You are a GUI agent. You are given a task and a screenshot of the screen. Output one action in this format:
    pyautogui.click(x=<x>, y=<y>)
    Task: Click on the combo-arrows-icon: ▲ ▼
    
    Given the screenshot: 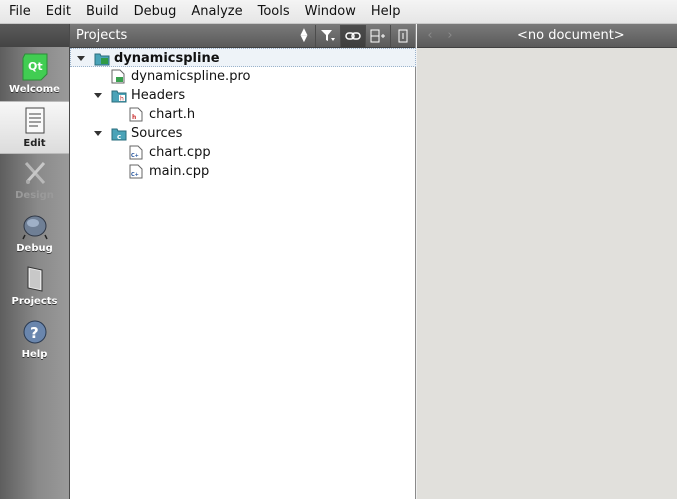 What is the action you would take?
    pyautogui.click(x=304, y=35)
    